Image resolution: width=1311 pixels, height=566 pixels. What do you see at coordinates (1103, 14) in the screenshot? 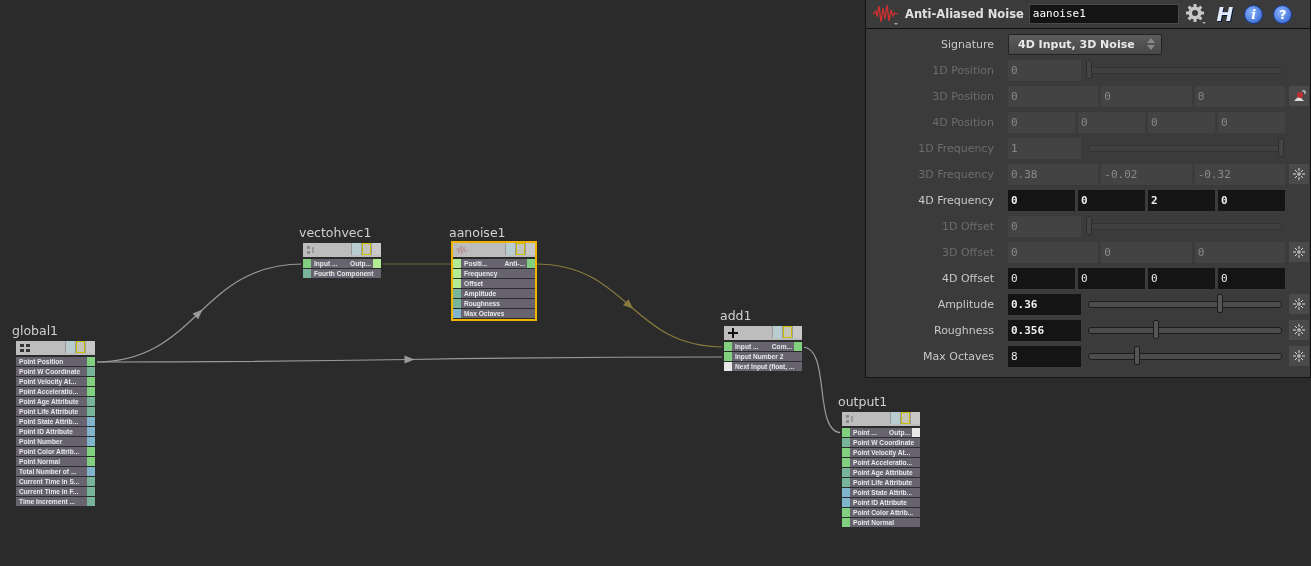
I see `node-name-field: aanoise1` at bounding box center [1103, 14].